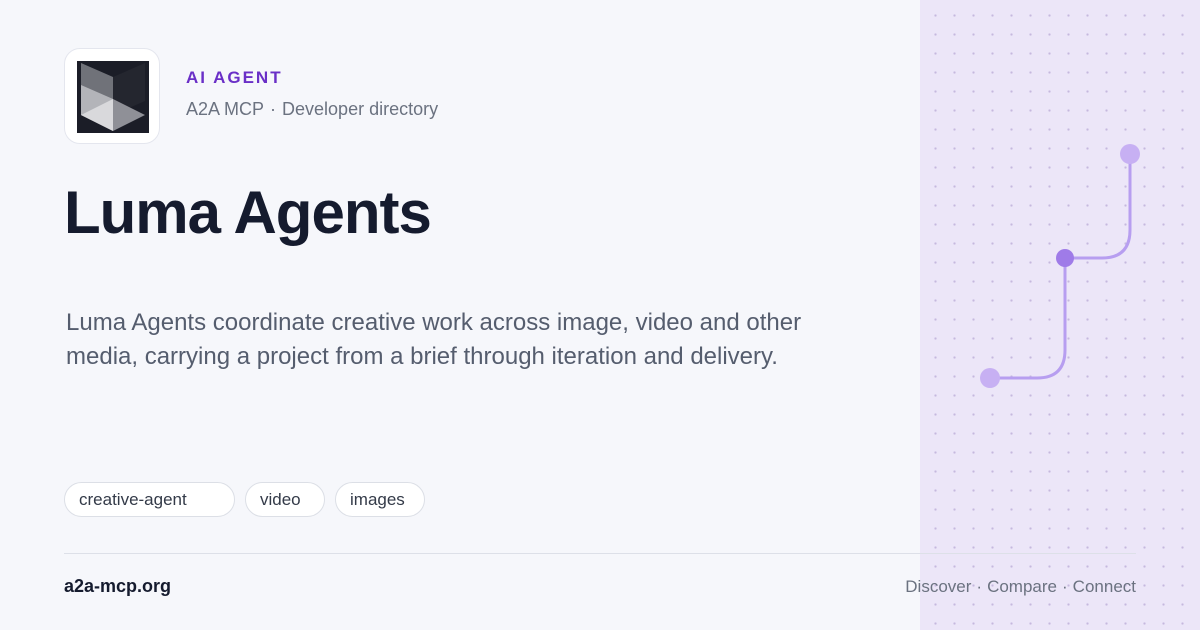 This screenshot has width=1200, height=630. What do you see at coordinates (244, 499) in the screenshot?
I see `tag-list: creative-agent video images` at bounding box center [244, 499].